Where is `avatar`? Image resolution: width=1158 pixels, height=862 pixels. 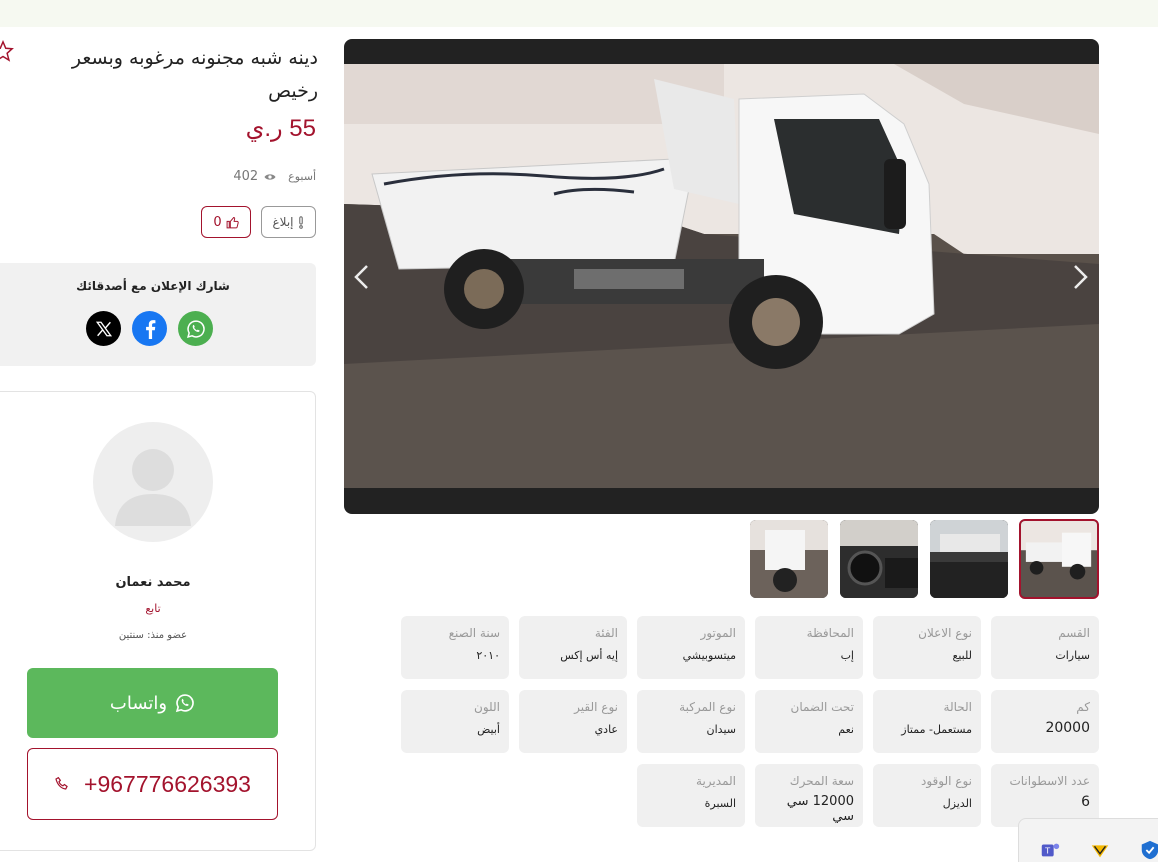
avatar is located at coordinates (153, 482).